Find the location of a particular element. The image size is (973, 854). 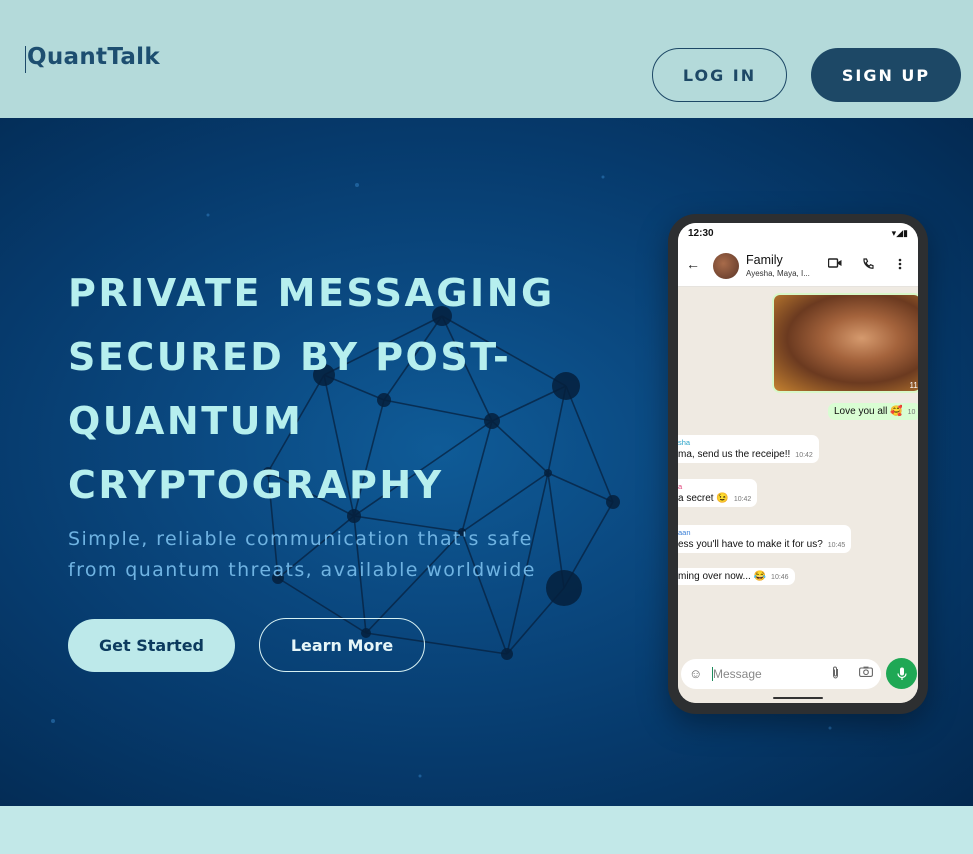

message-bubble: ming over now... 😂 10:46 is located at coordinates (736, 576).